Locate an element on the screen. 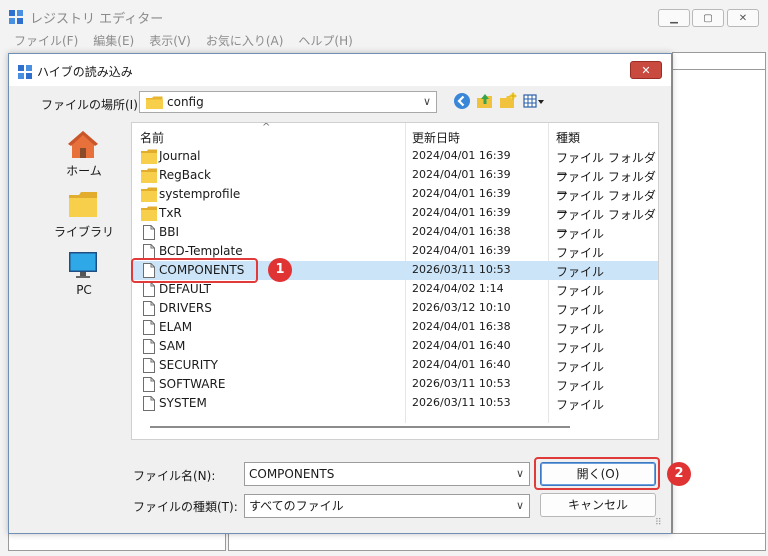 This screenshot has height=556, width=768. libraries-folder-icon is located at coordinates (83, 204).